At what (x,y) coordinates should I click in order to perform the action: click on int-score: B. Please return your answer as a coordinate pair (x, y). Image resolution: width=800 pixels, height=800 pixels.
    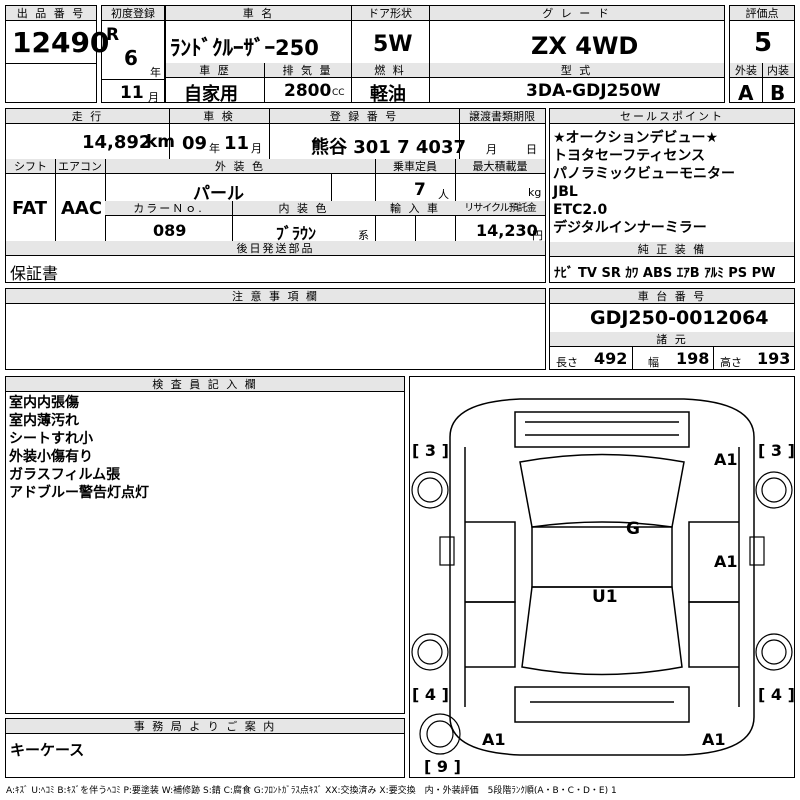
    Looking at the image, I should click on (778, 93).